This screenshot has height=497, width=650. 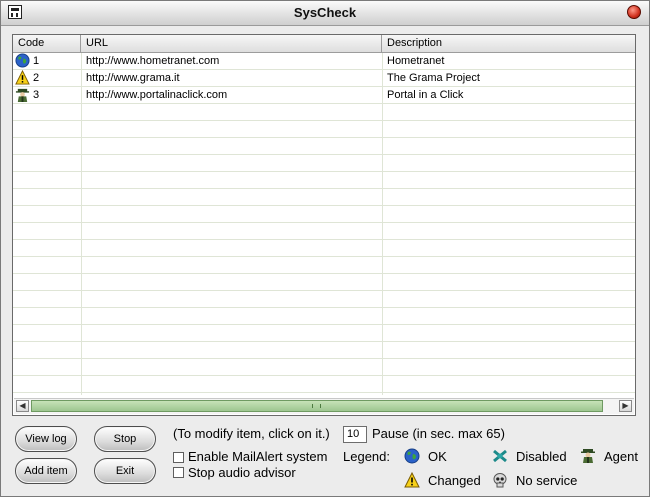 What do you see at coordinates (47, 43) in the screenshot?
I see `column-header-code: Code` at bounding box center [47, 43].